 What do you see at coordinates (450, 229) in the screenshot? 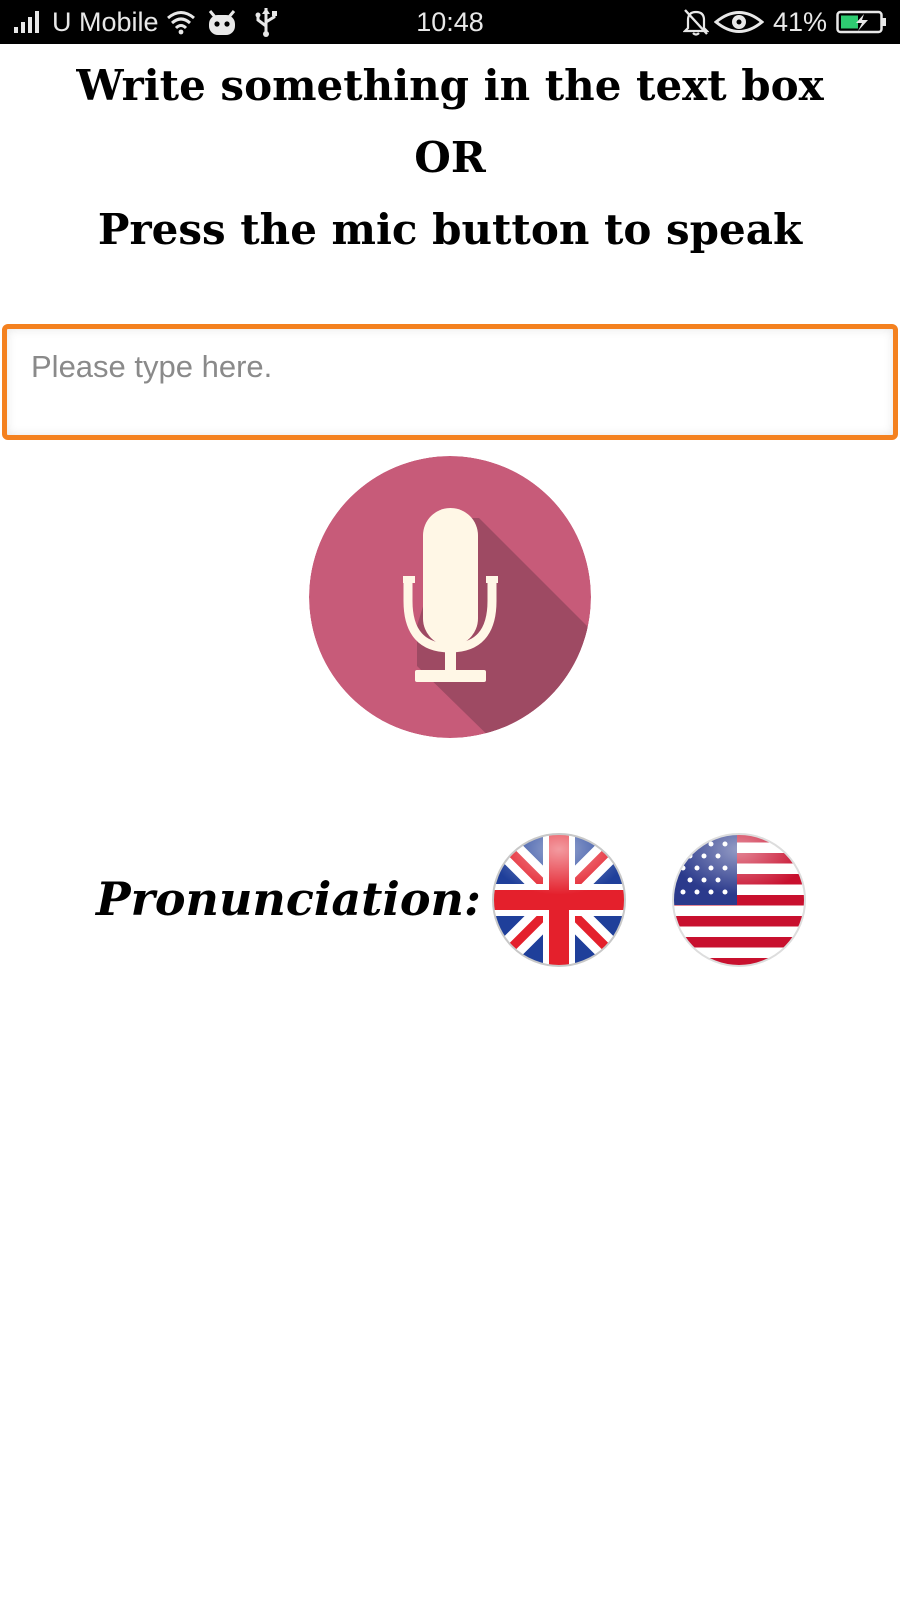
I see `instruction-line-3: Press the mic button to speak` at bounding box center [450, 229].